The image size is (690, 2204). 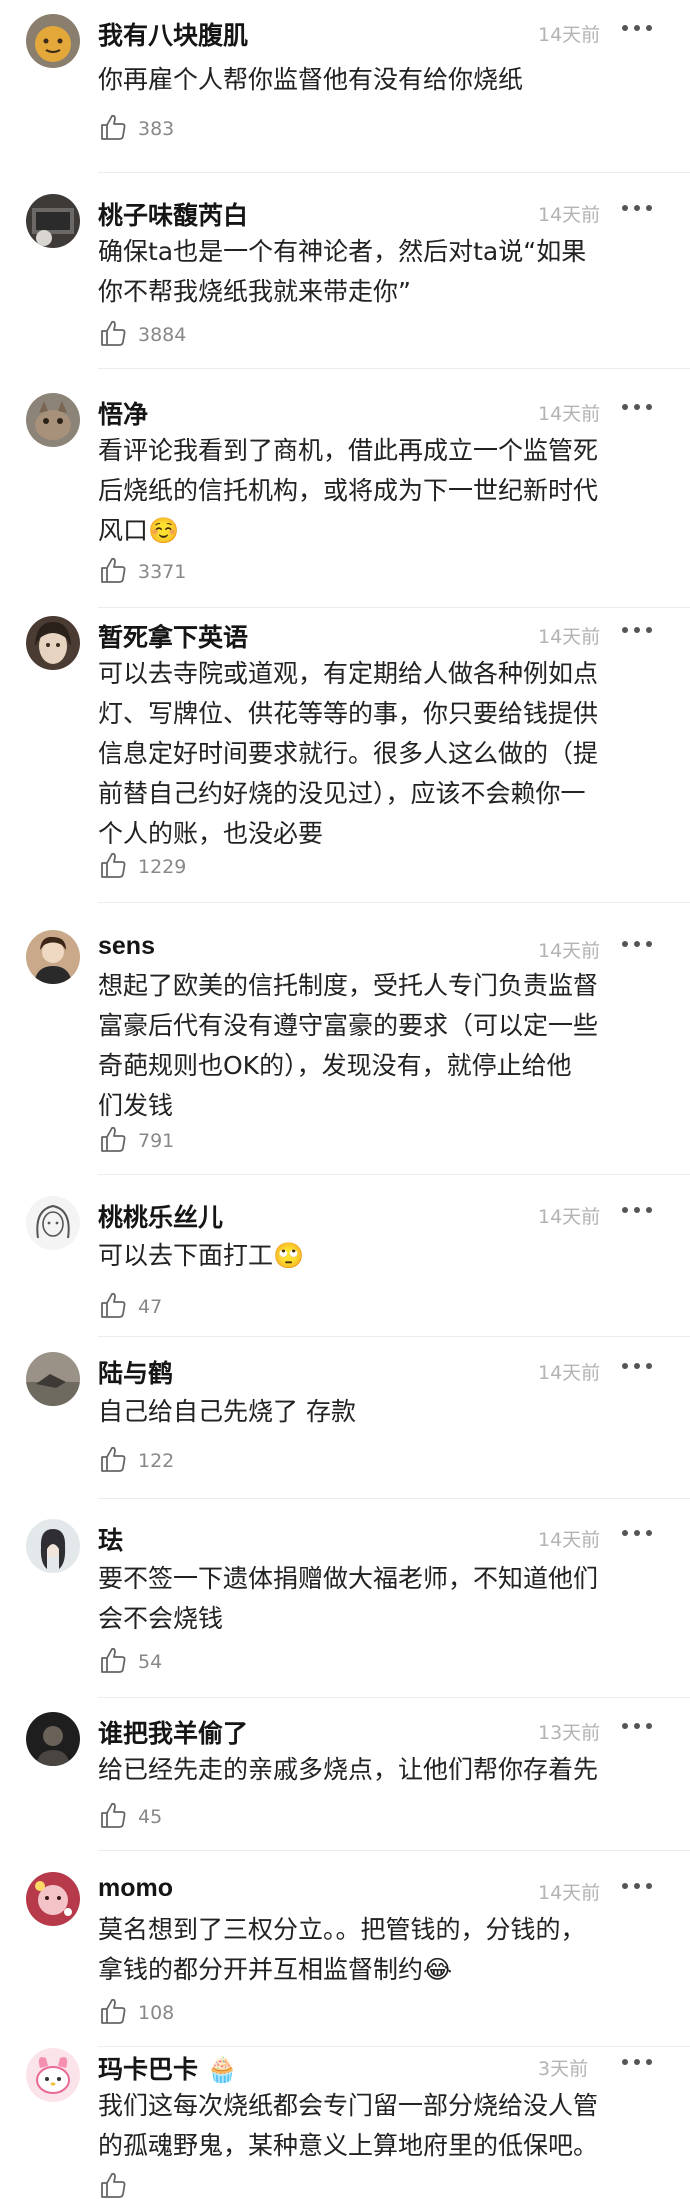 I want to click on comment-text: 自己给自己先烧了 存款, so click(x=227, y=1411).